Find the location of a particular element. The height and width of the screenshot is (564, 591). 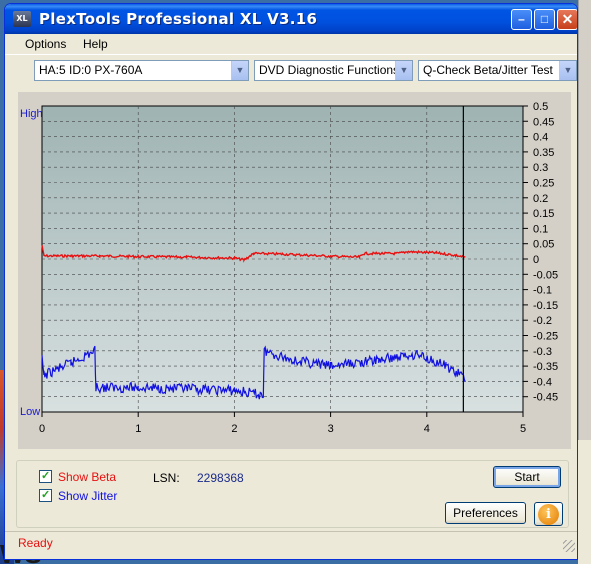

y-tick-label: -0.15 is located at coordinates (545, 306).